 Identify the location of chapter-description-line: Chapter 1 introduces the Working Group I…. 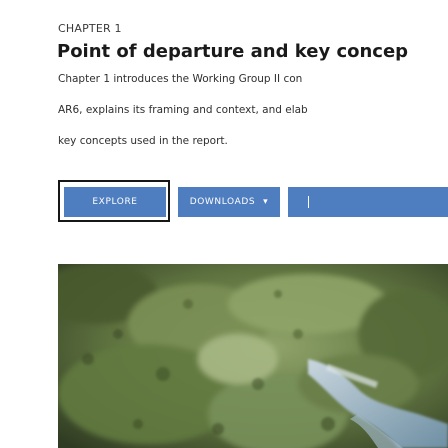
(180, 79).